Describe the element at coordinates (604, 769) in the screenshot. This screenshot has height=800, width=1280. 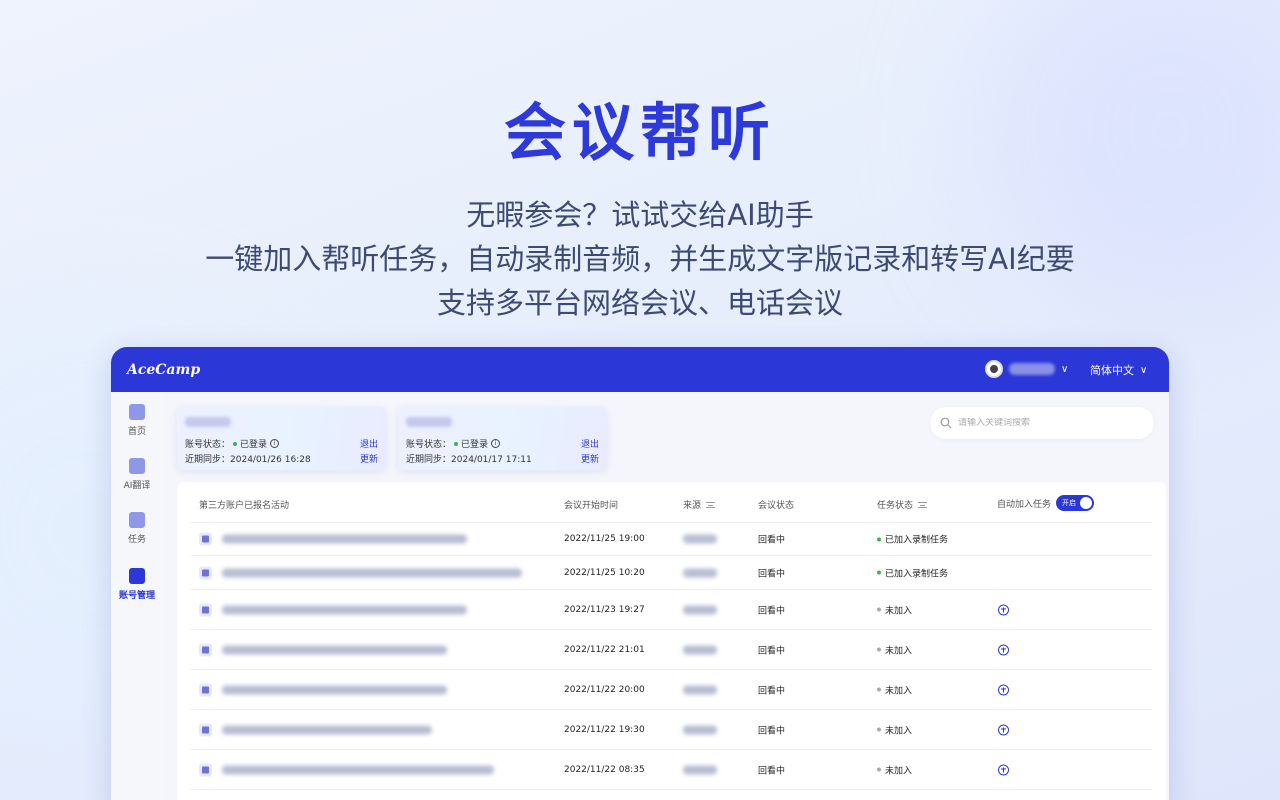
I see `start-time-cell: 2022/11/22 08:35` at that location.